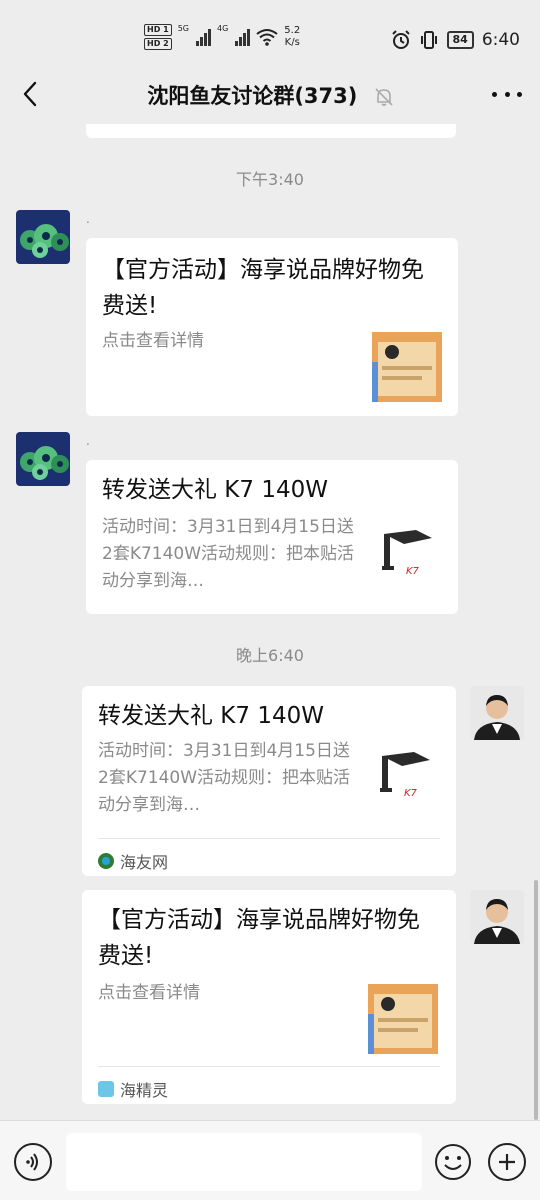 The width and height of the screenshot is (540, 1200). Describe the element at coordinates (158, 44) in the screenshot. I see `hd2-badge: HD 2` at that location.